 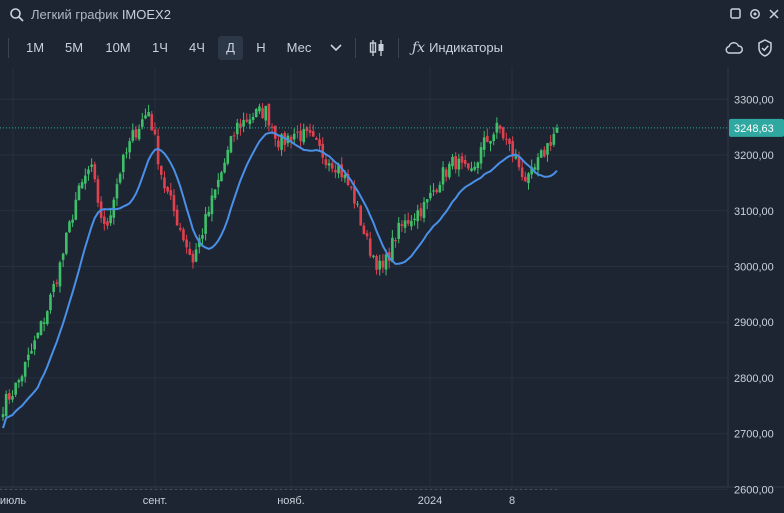 What do you see at coordinates (291, 501) in the screenshot?
I see `time-tick-label: нояб.` at bounding box center [291, 501].